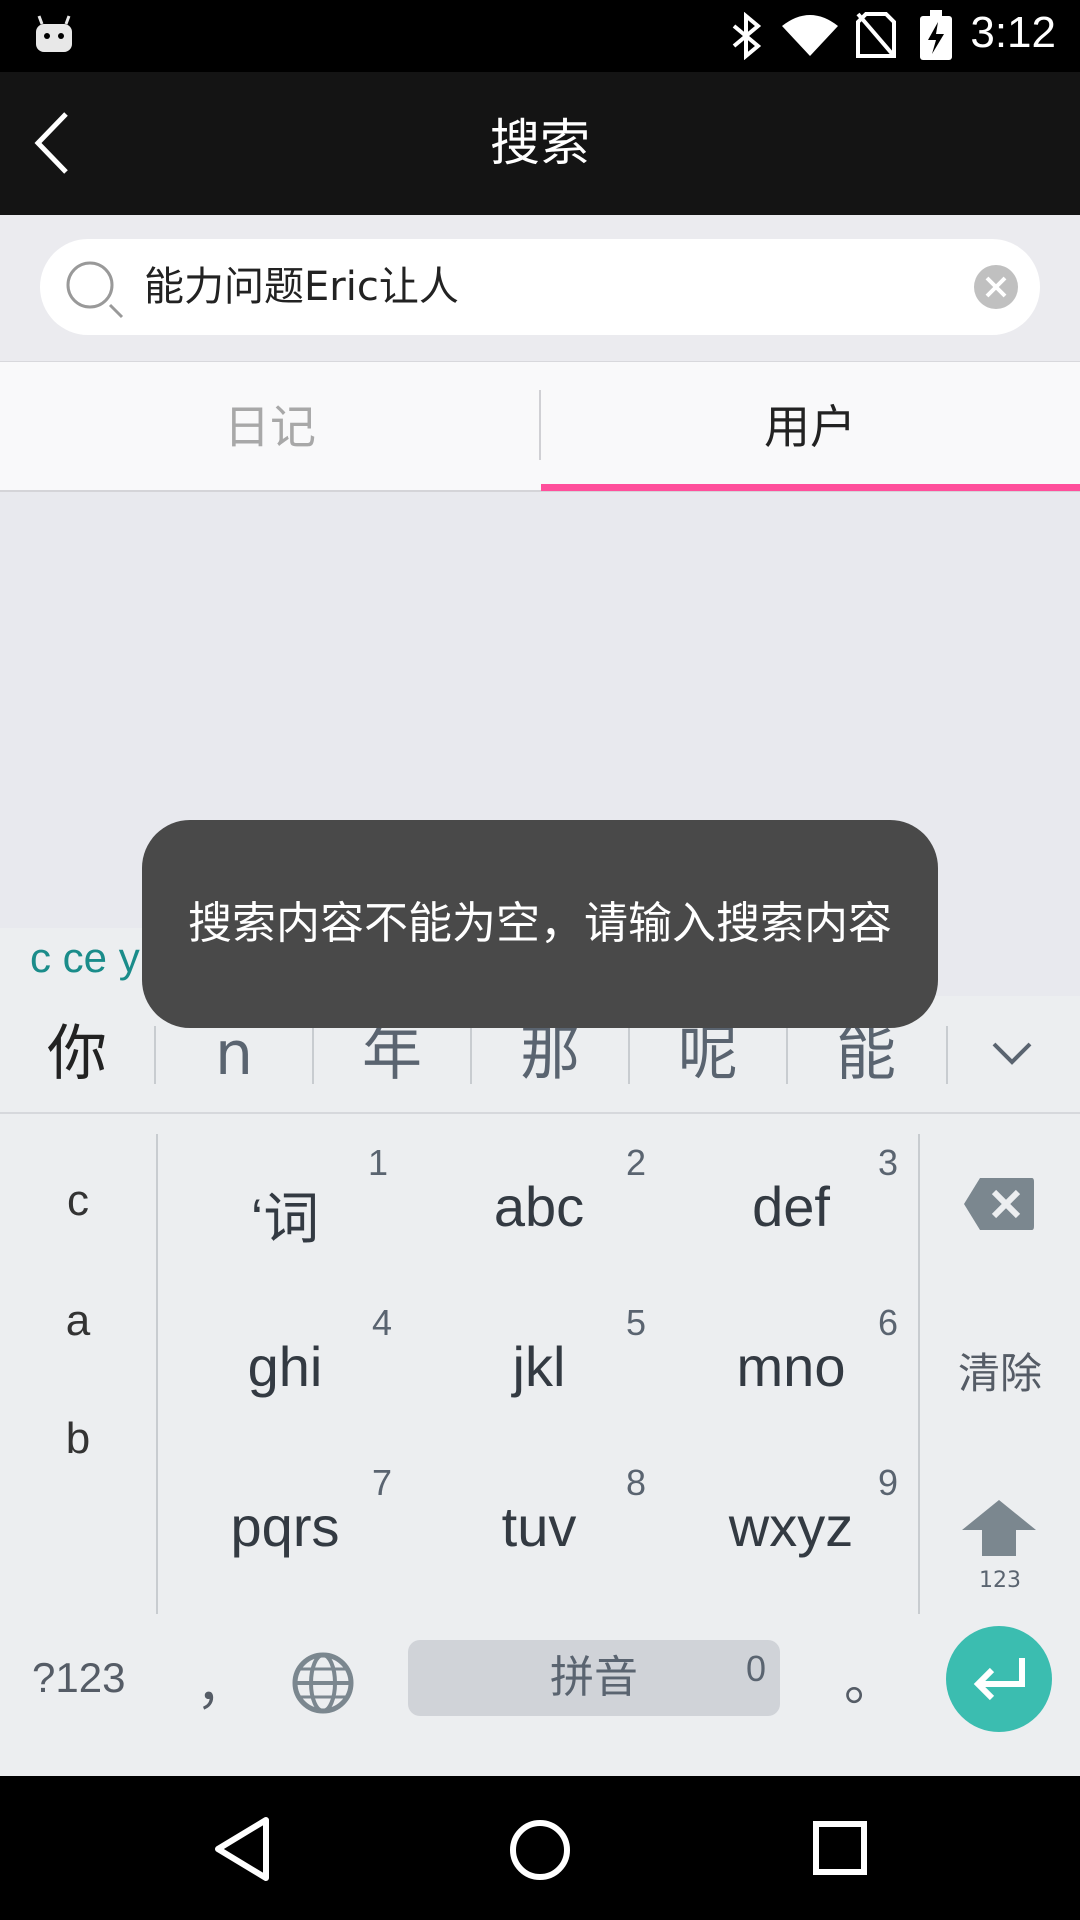  I want to click on ime-composing-text: c ce yi, so click(90, 957).